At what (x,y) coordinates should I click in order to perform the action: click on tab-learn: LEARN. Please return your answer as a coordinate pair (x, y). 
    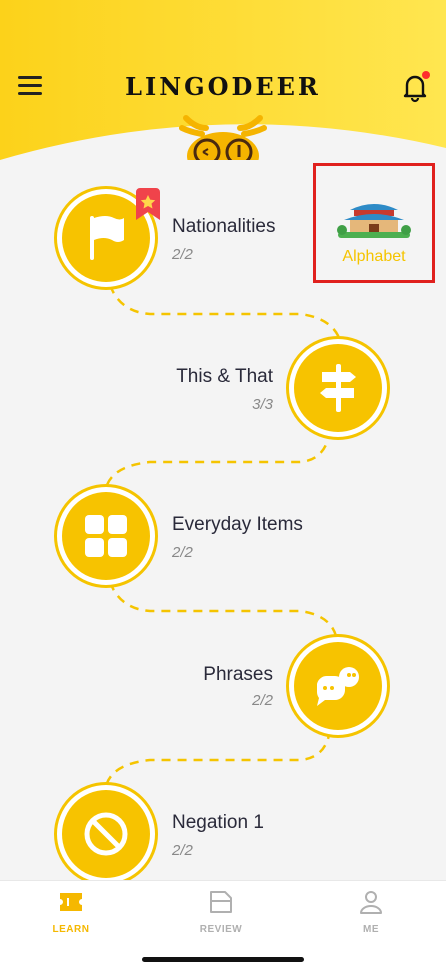
    Looking at the image, I should click on (71, 912).